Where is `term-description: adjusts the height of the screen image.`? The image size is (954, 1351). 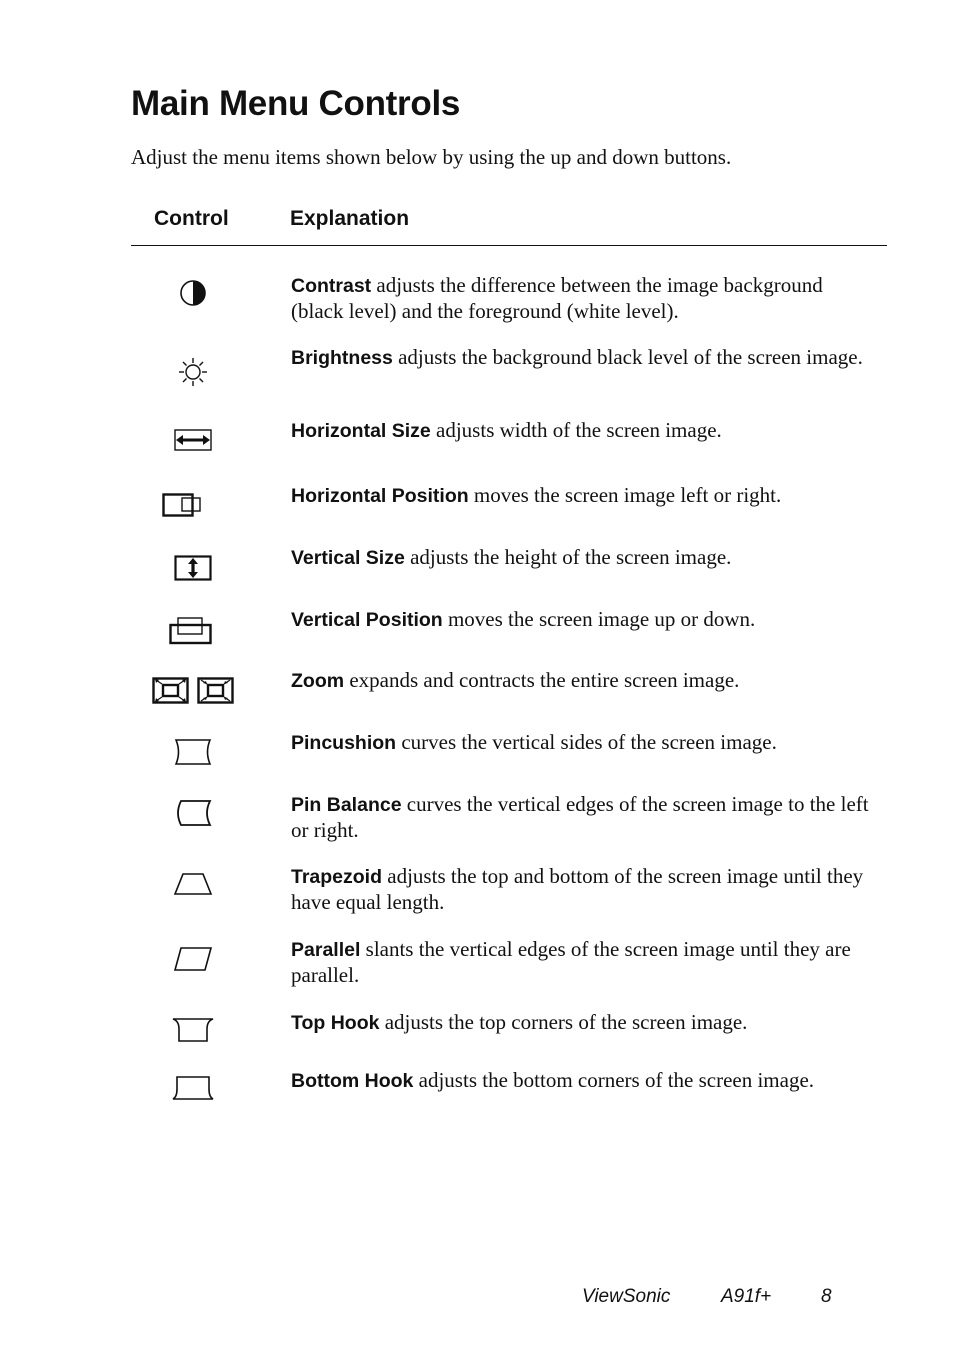
term-description: adjusts the height of the screen image. is located at coordinates (568, 557).